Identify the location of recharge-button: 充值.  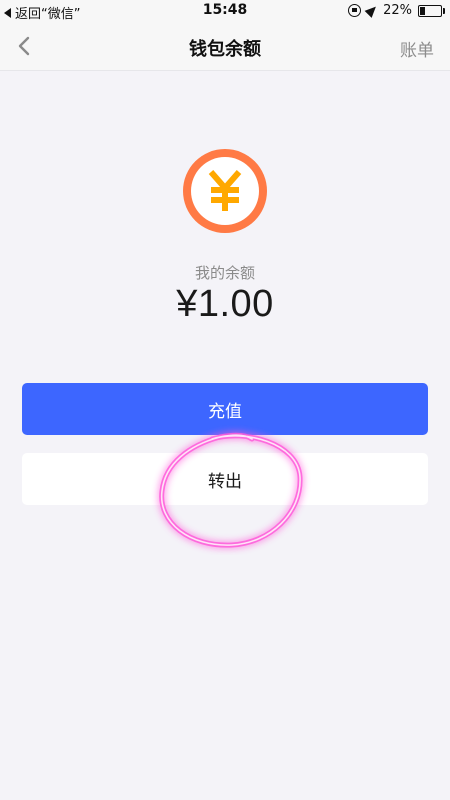
(225, 409).